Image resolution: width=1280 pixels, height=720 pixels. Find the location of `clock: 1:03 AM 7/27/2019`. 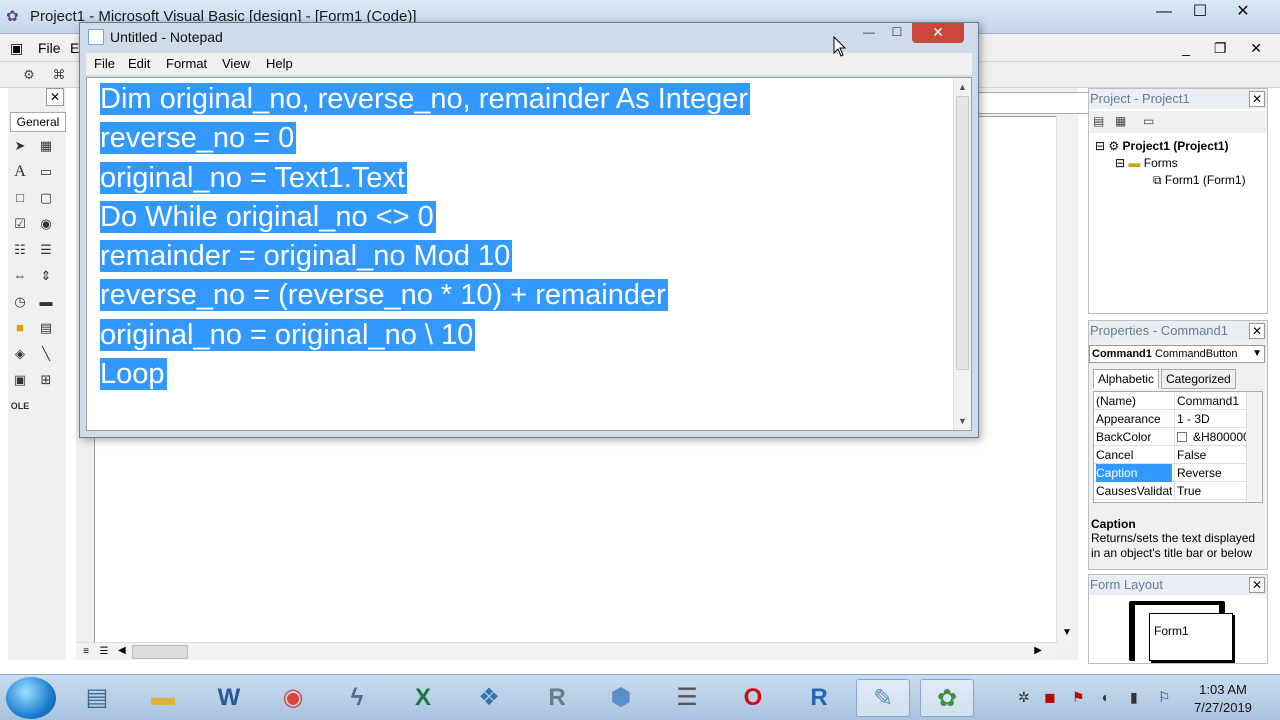

clock: 1:03 AM 7/27/2019 is located at coordinates (1223, 699).